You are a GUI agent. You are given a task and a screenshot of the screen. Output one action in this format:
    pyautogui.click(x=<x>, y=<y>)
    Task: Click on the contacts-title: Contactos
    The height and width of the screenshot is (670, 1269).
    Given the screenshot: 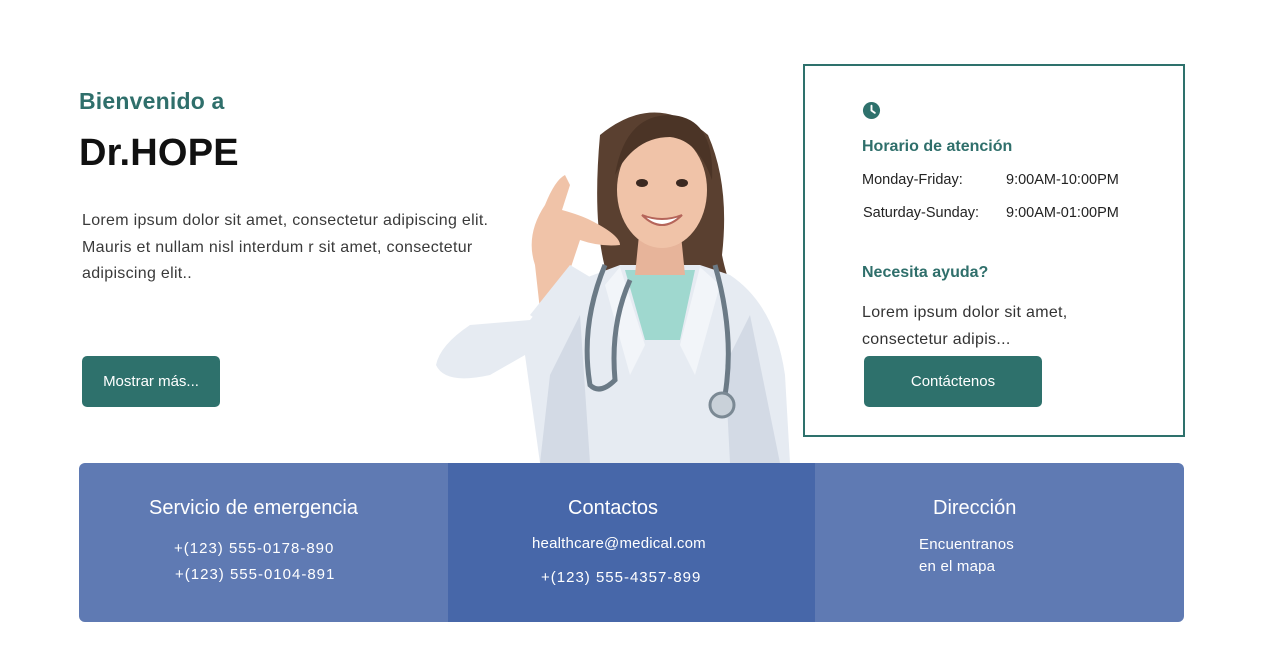 What is the action you would take?
    pyautogui.click(x=613, y=508)
    